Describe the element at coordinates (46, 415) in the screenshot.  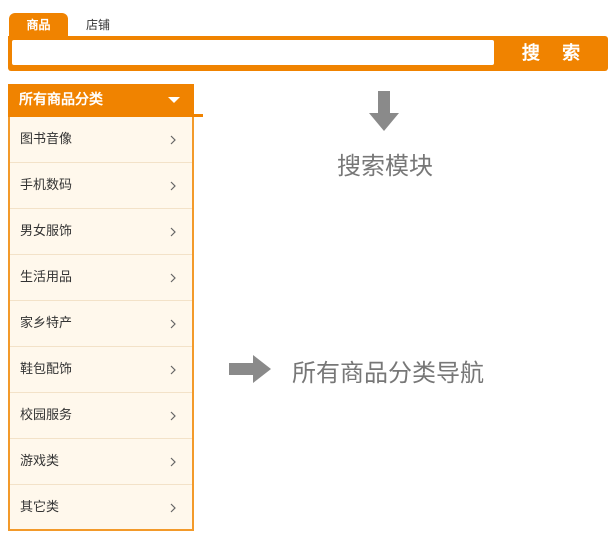
I see `category-item-label: 校园服务` at that location.